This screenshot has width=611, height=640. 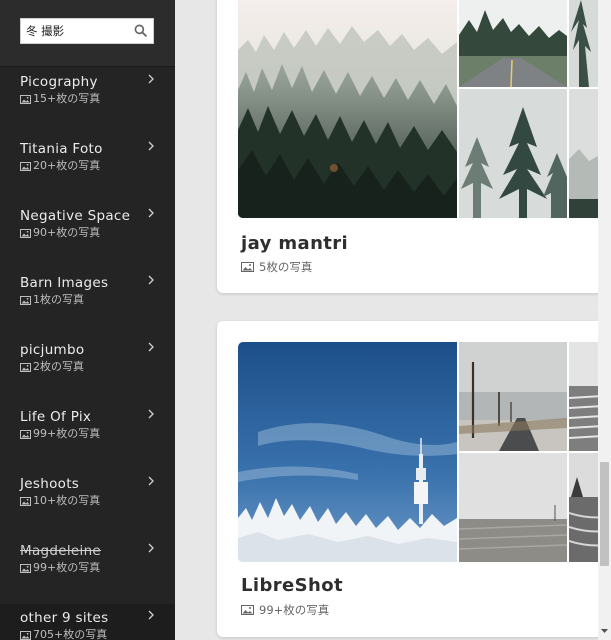 What do you see at coordinates (76, 31) in the screenshot?
I see `search-input` at bounding box center [76, 31].